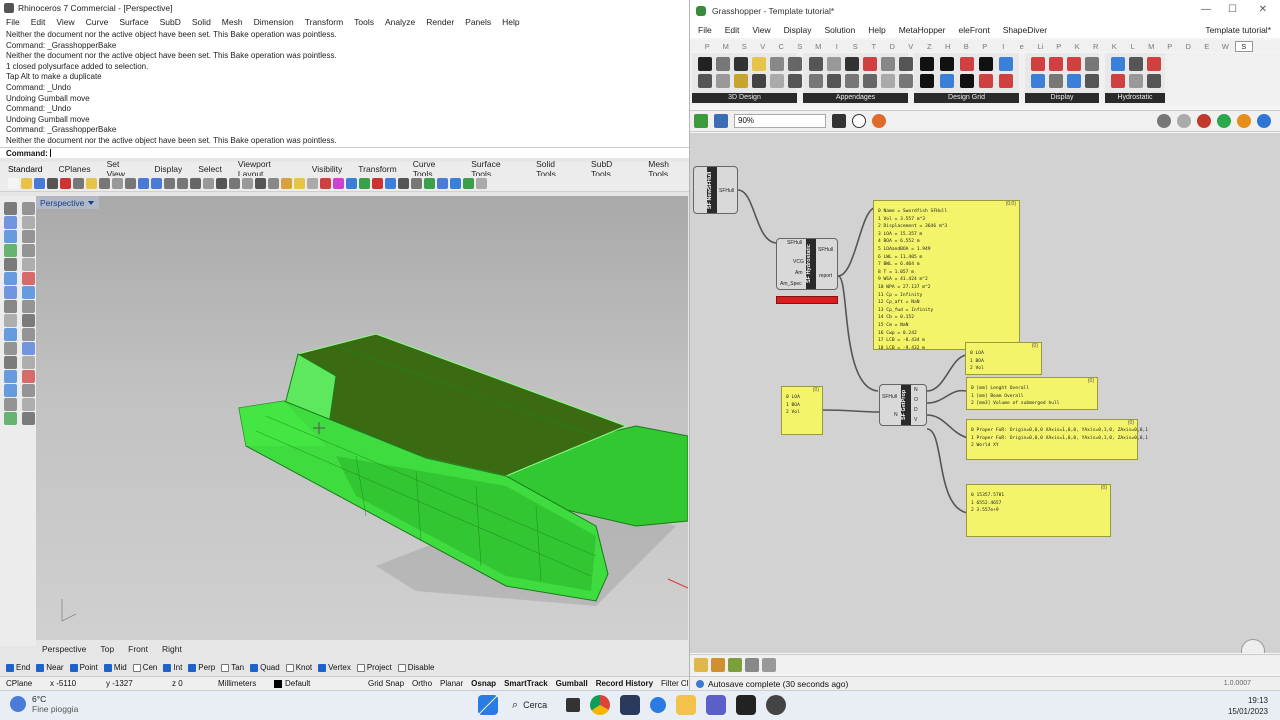  I want to click on maximize-icon: ☐, so click(1232, 9).